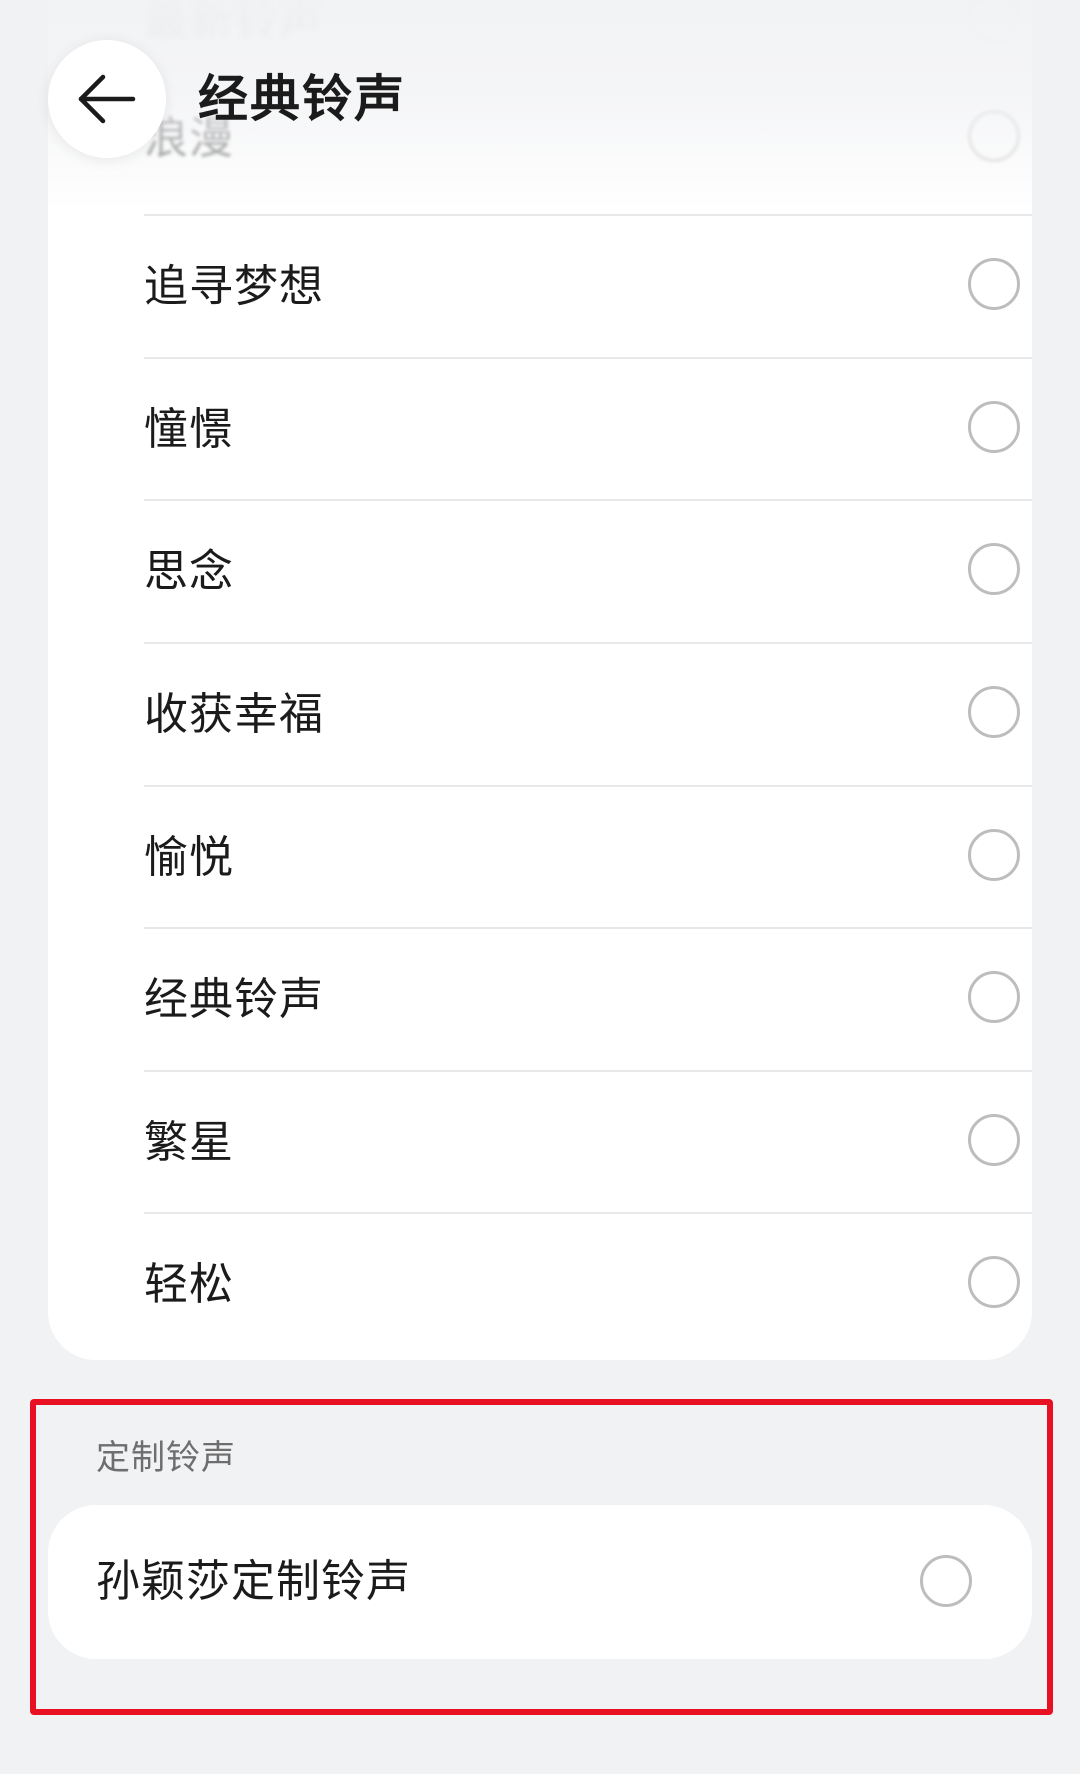 The width and height of the screenshot is (1080, 1774). Describe the element at coordinates (564, 1285) in the screenshot. I see `ringtone-row: 轻松` at that location.